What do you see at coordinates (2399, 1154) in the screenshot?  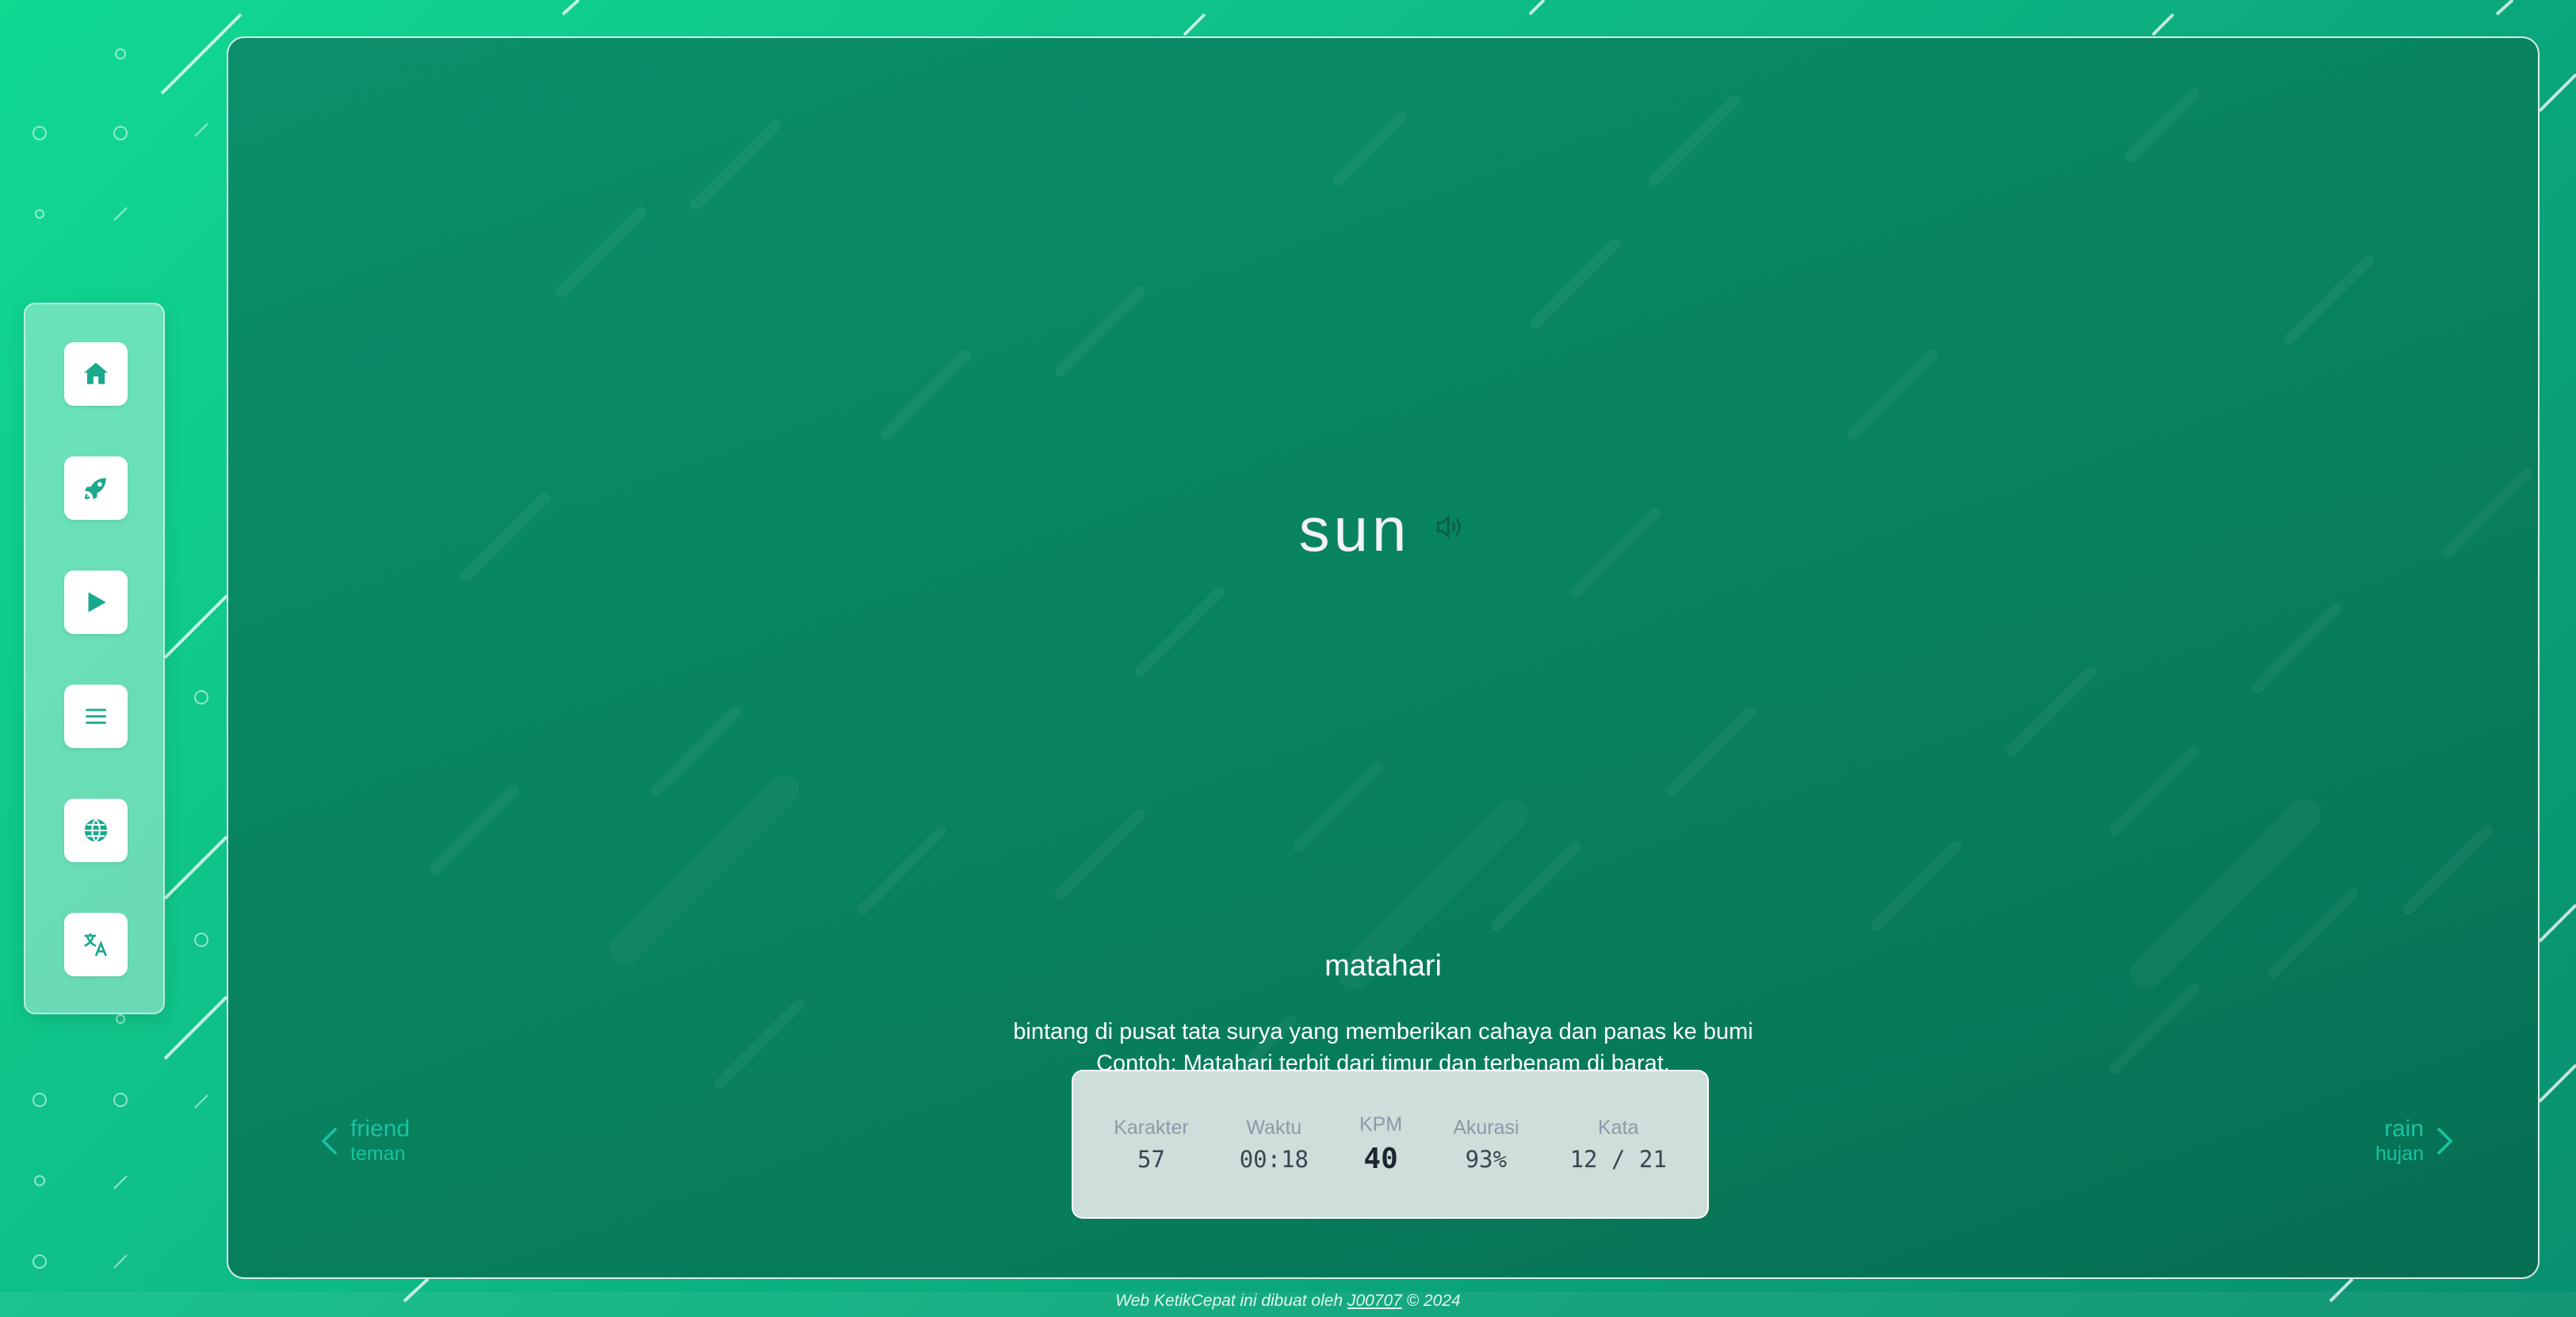 I see `next-translation: hujan` at bounding box center [2399, 1154].